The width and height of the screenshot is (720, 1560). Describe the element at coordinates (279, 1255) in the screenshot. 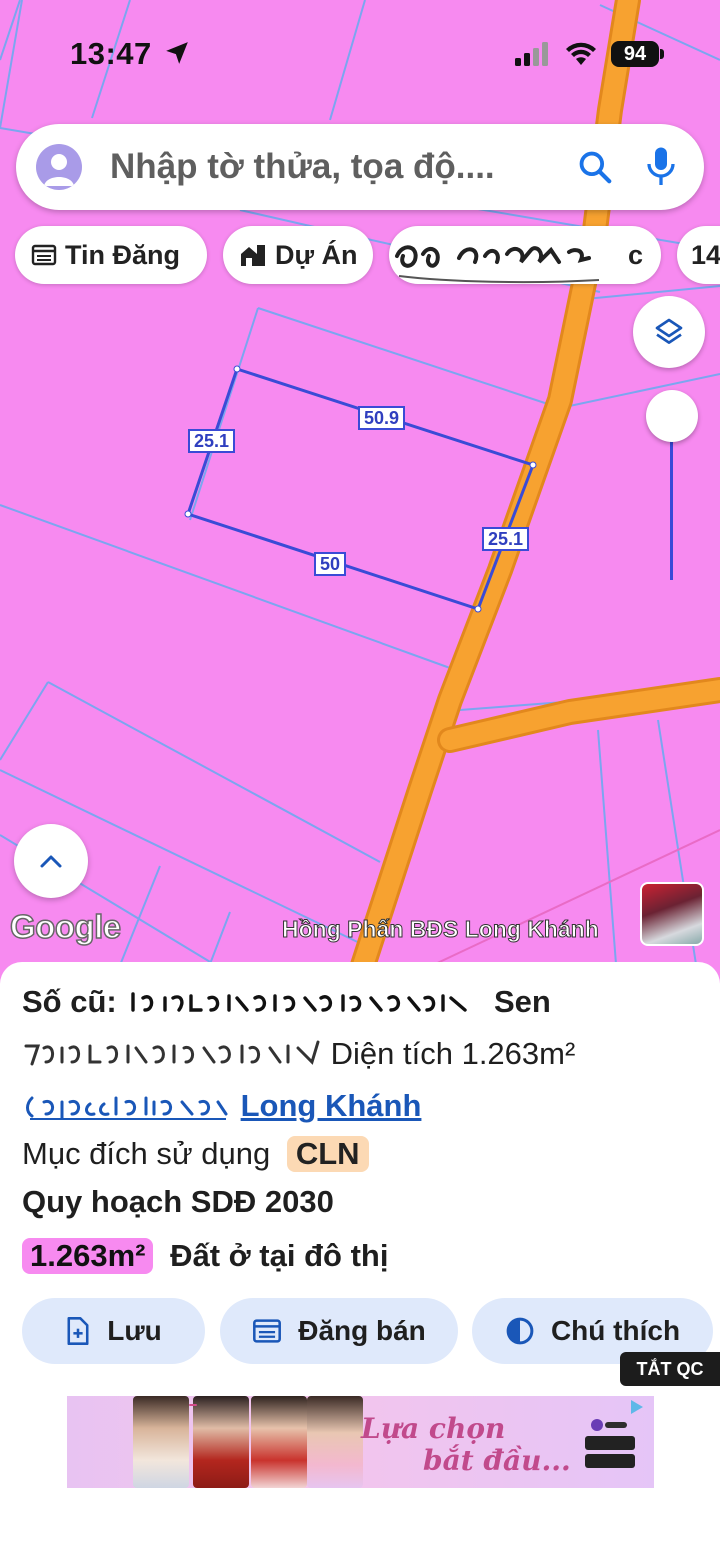

I see `plan-type: Đất ở tại đô thị` at that location.